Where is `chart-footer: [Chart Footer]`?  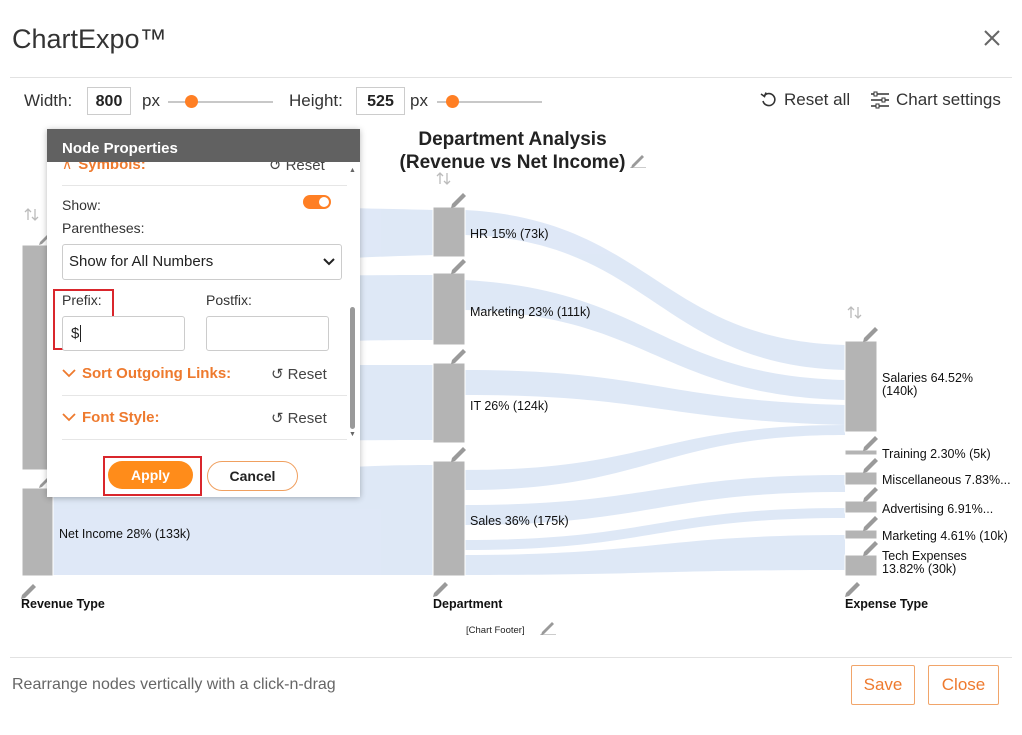 chart-footer: [Chart Footer] is located at coordinates (495, 630).